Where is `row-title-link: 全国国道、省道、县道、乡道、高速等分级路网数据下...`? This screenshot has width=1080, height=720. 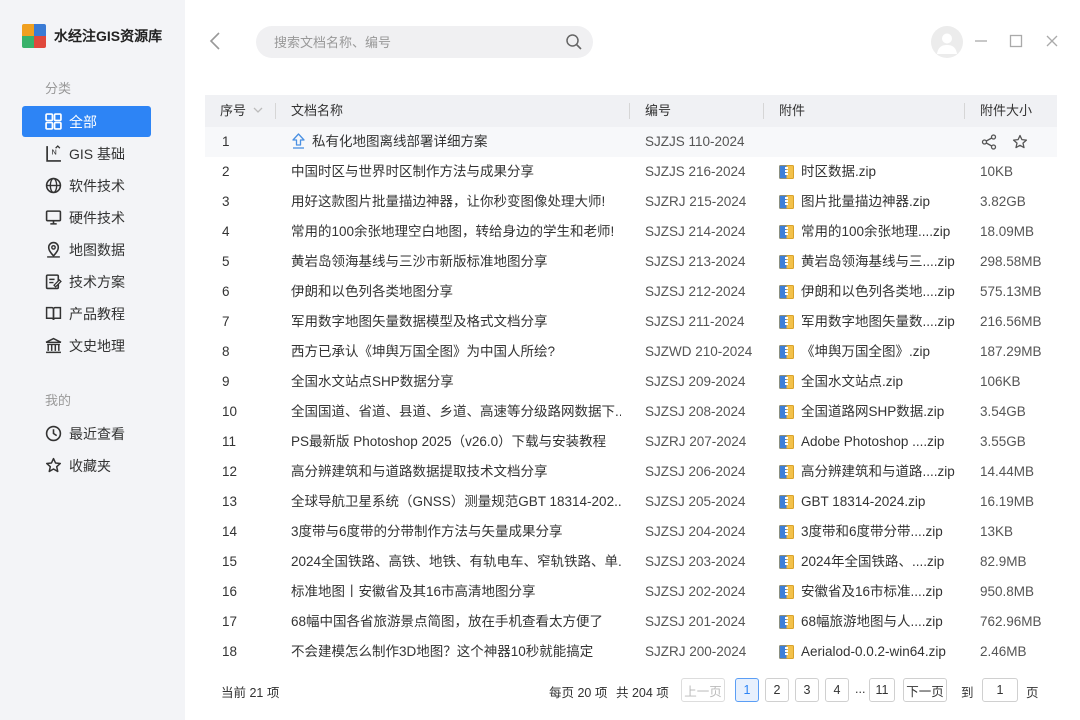
row-title-link: 全国国道、省道、县道、乡道、高速等分级路网数据下... is located at coordinates (456, 412).